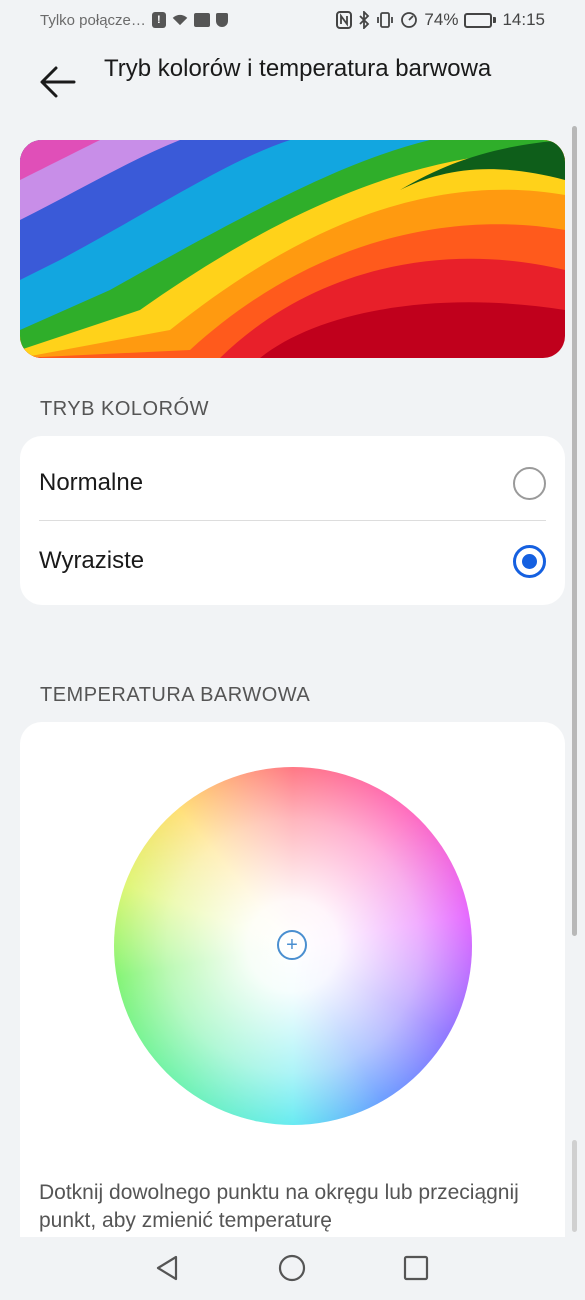 The width and height of the screenshot is (585, 1300). Describe the element at coordinates (409, 20) in the screenshot. I see `data-saver-icon` at that location.